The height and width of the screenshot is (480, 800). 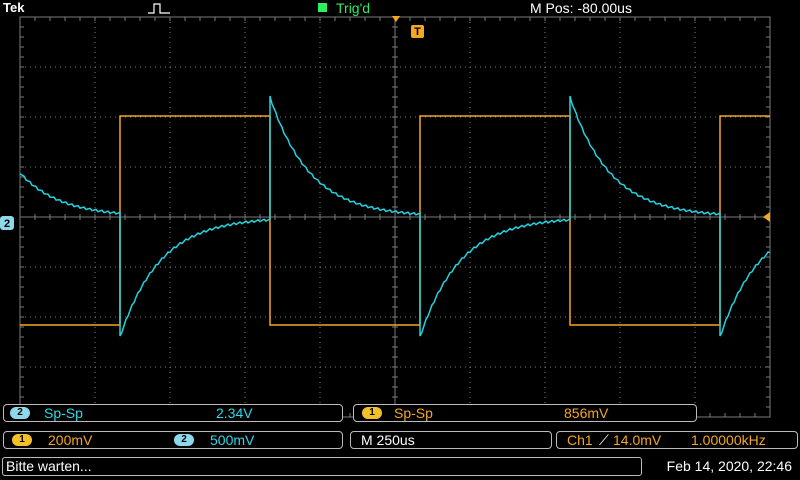 What do you see at coordinates (372, 413) in the screenshot?
I see `ch1-badge: 1` at bounding box center [372, 413].